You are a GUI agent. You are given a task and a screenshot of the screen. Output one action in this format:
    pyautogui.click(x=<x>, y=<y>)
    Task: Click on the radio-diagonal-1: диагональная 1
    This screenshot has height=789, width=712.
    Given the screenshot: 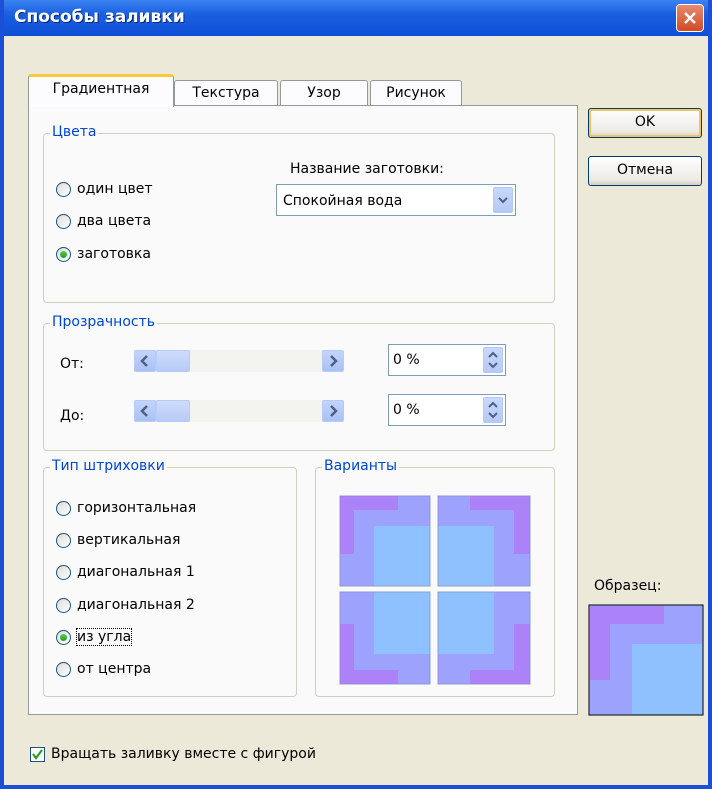 What is the action you would take?
    pyautogui.click(x=125, y=572)
    